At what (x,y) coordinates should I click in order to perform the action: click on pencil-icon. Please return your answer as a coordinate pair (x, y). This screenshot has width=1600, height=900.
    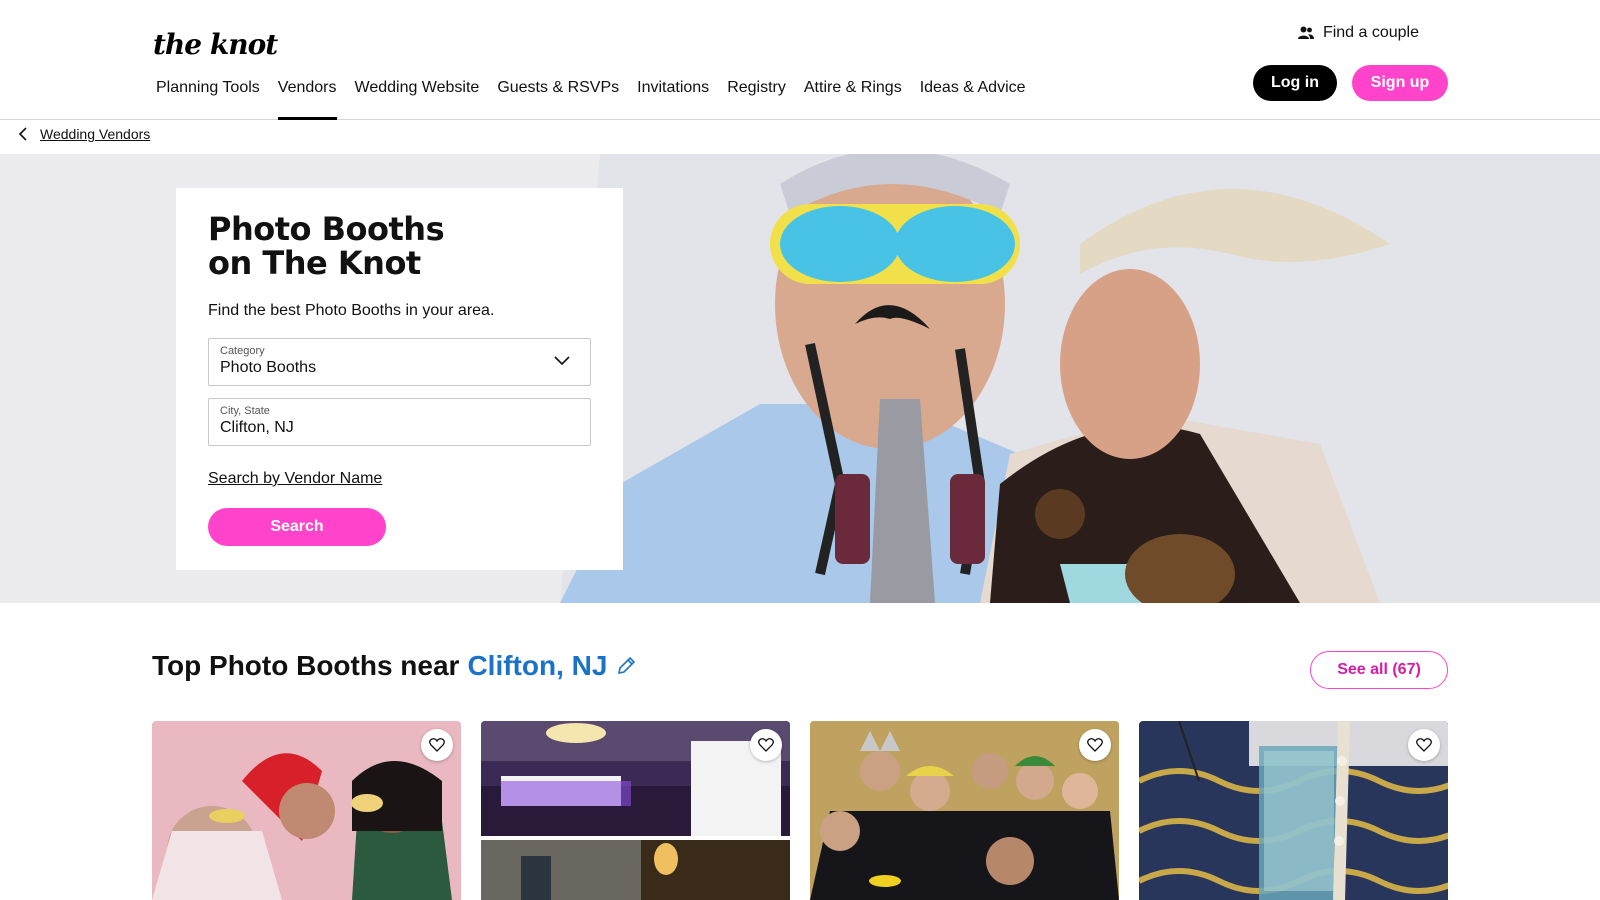
    Looking at the image, I should click on (626, 666).